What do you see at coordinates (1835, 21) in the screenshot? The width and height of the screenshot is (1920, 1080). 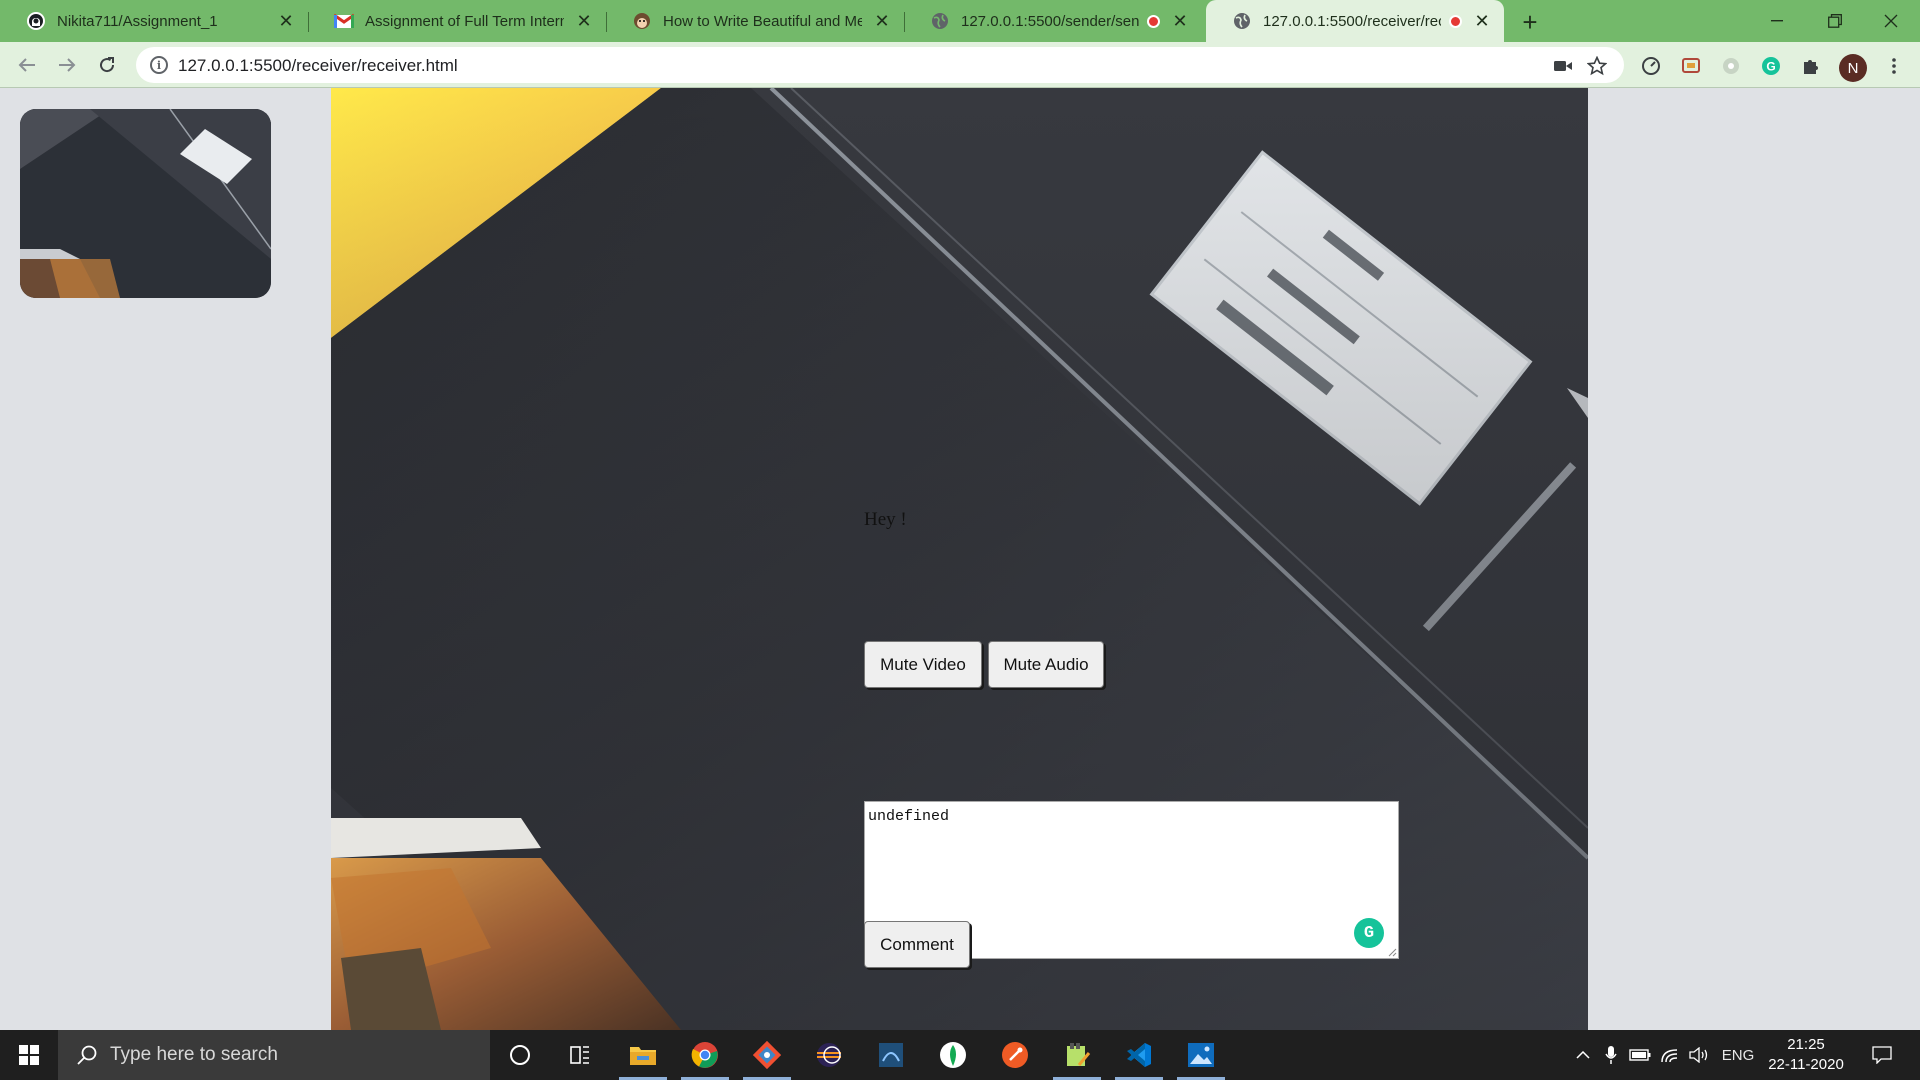 I see `restore-icon` at bounding box center [1835, 21].